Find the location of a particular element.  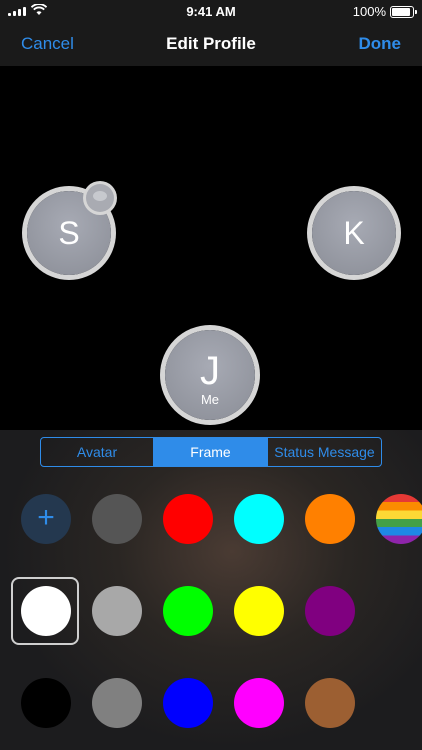

avatar-initial: K is located at coordinates (354, 232).